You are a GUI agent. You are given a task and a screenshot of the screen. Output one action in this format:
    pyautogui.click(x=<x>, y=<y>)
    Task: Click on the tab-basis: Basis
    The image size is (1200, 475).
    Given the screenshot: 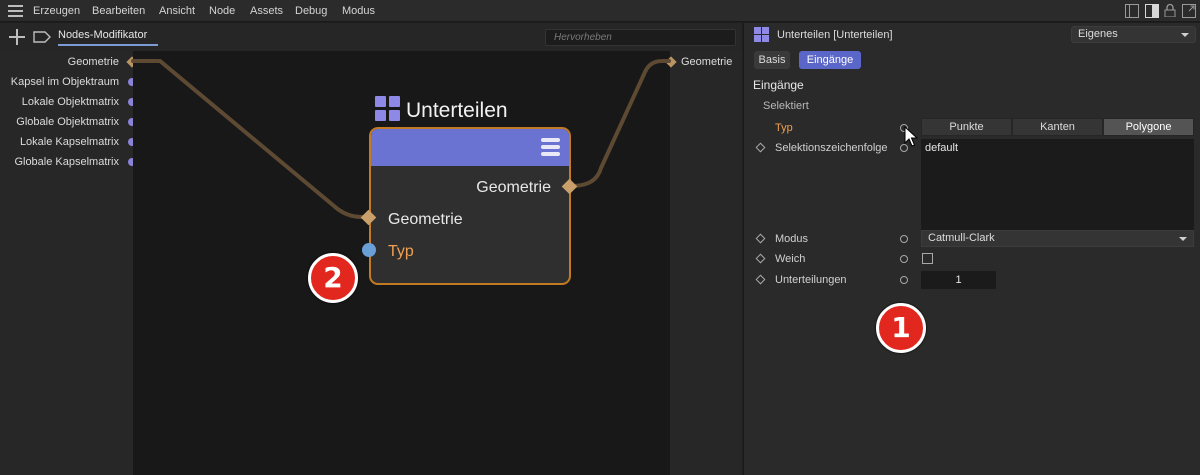 What is the action you would take?
    pyautogui.click(x=772, y=60)
    